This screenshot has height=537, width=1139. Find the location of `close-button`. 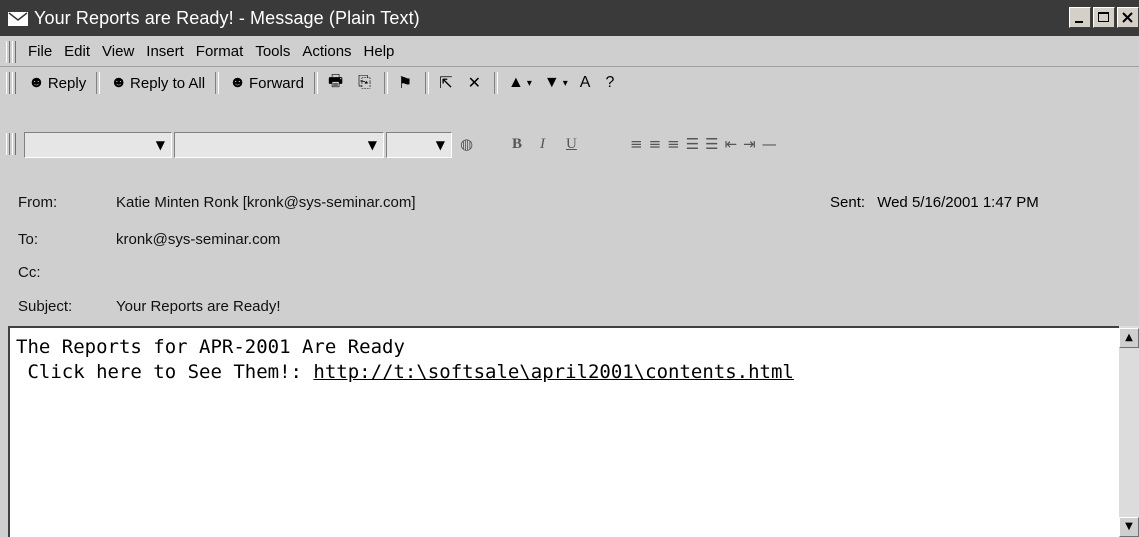

close-button is located at coordinates (1128, 17).